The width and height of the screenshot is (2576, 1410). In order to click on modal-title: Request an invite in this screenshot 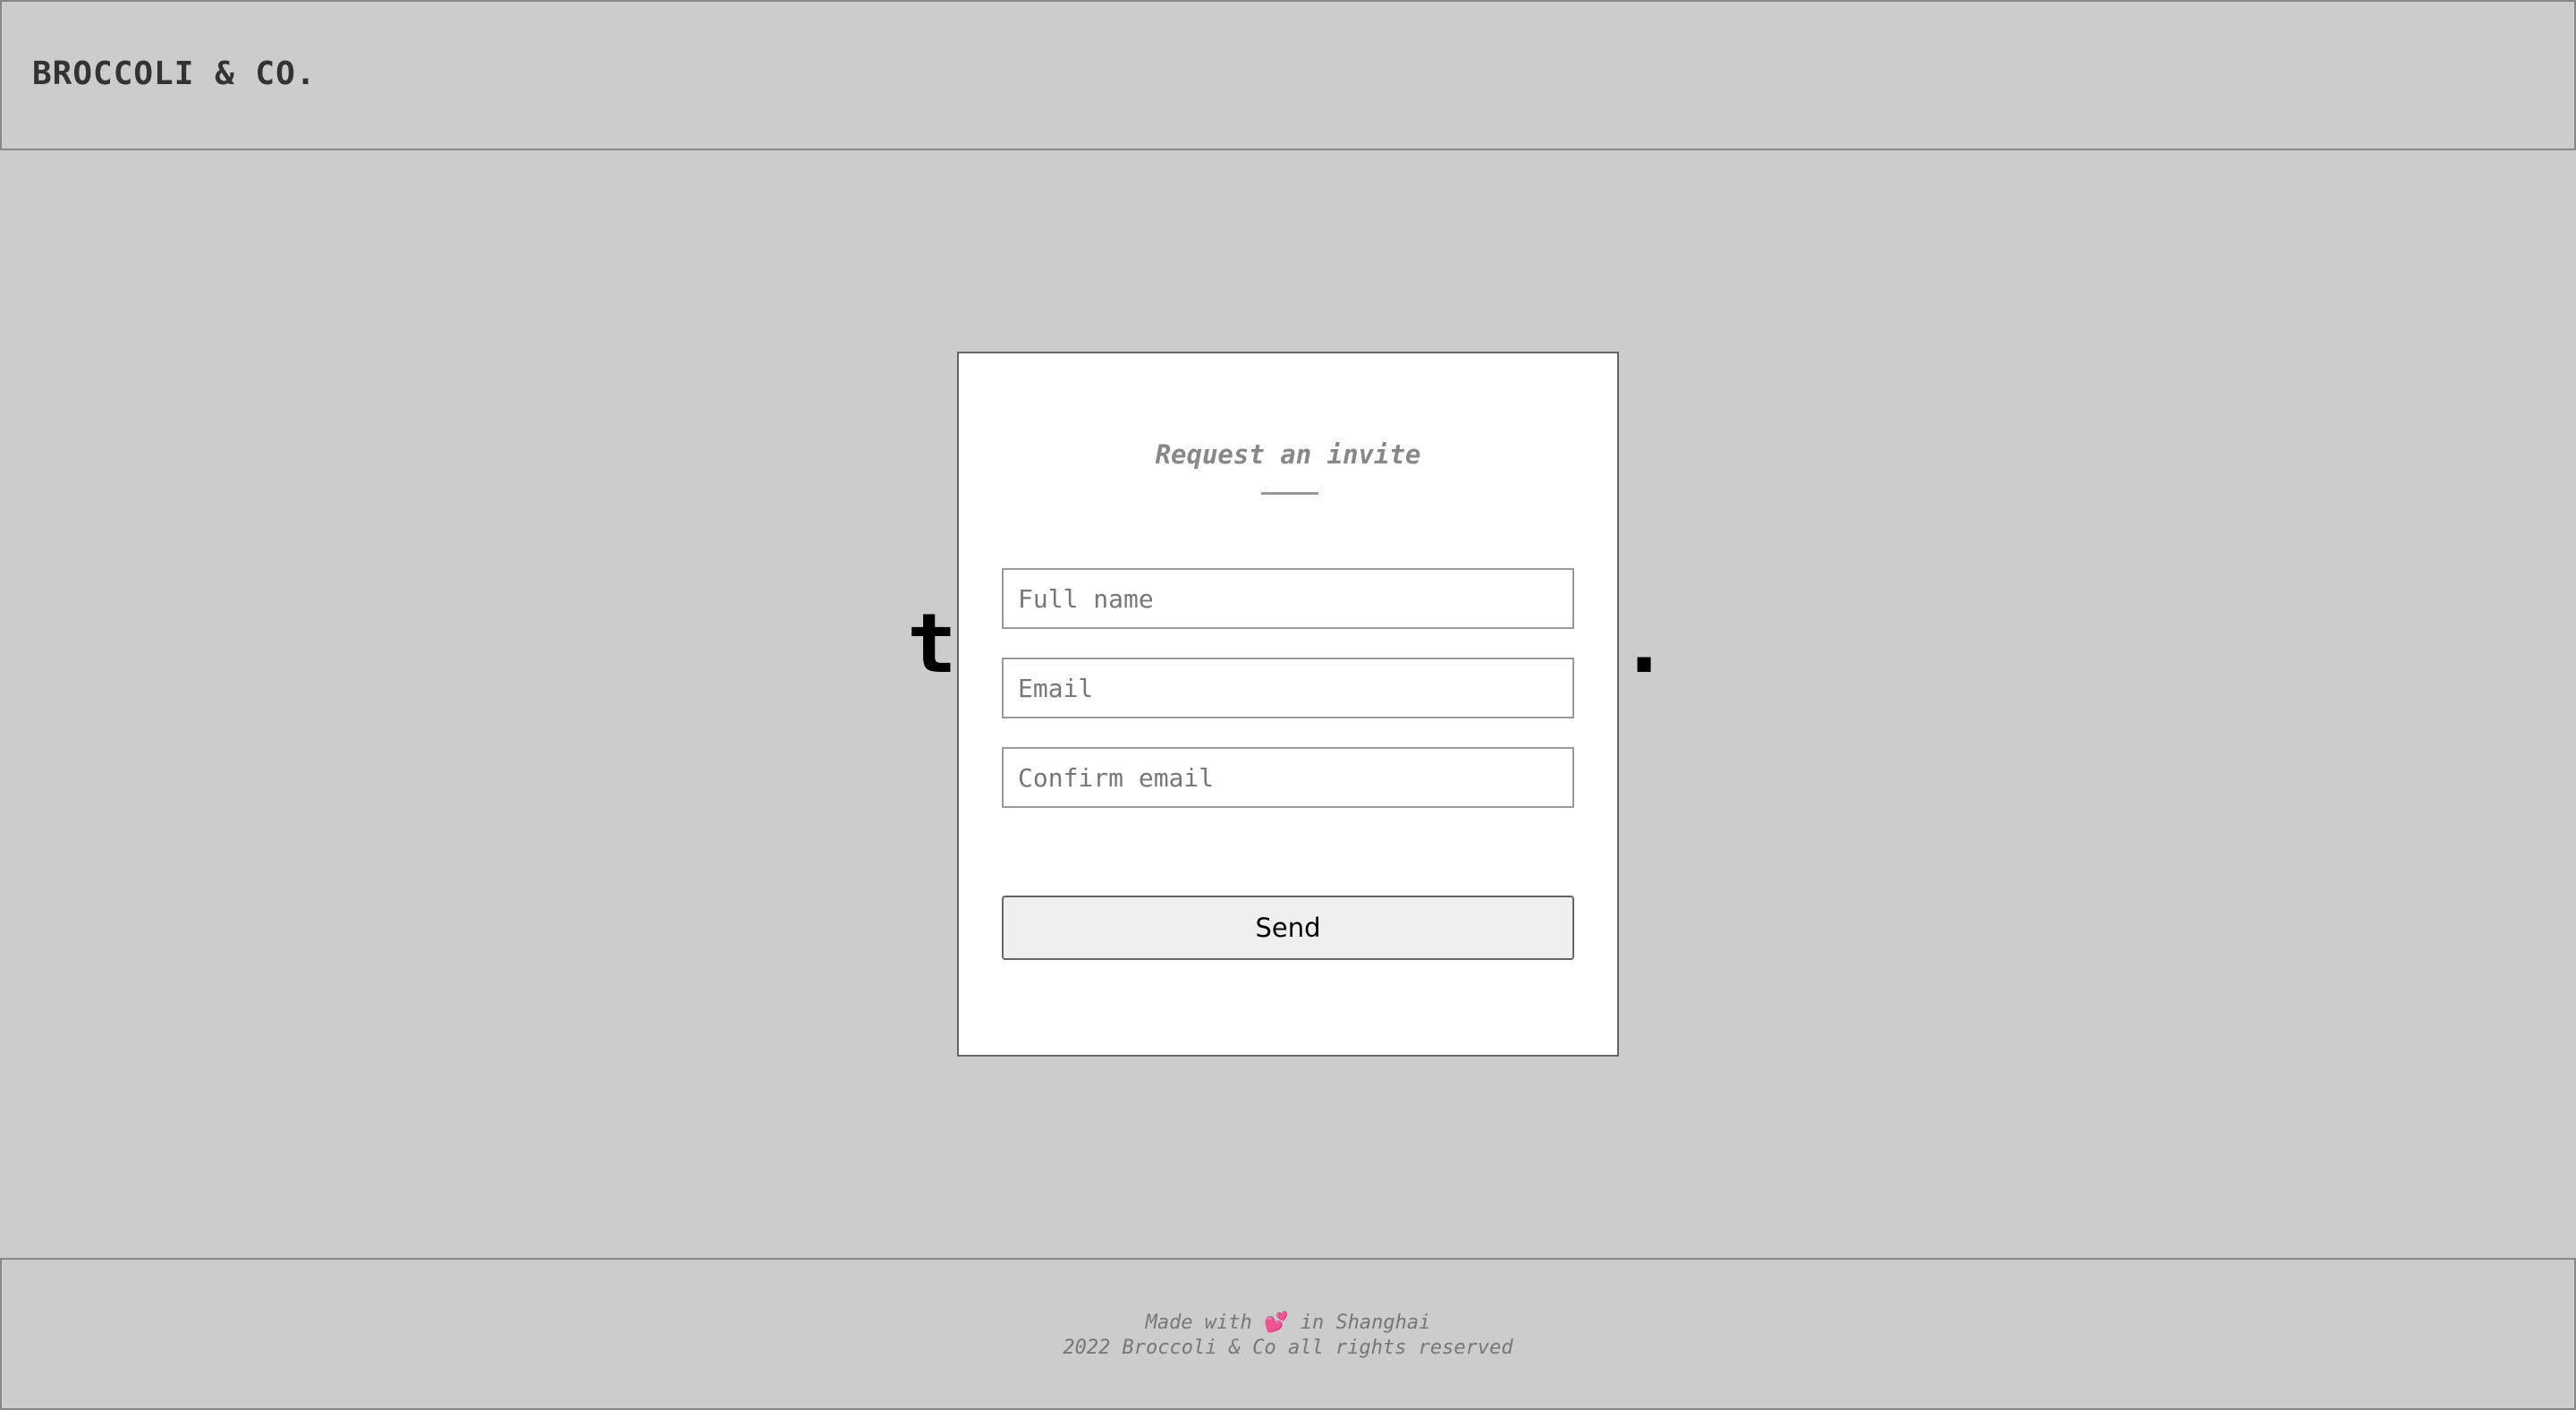, I will do `click(1288, 454)`.